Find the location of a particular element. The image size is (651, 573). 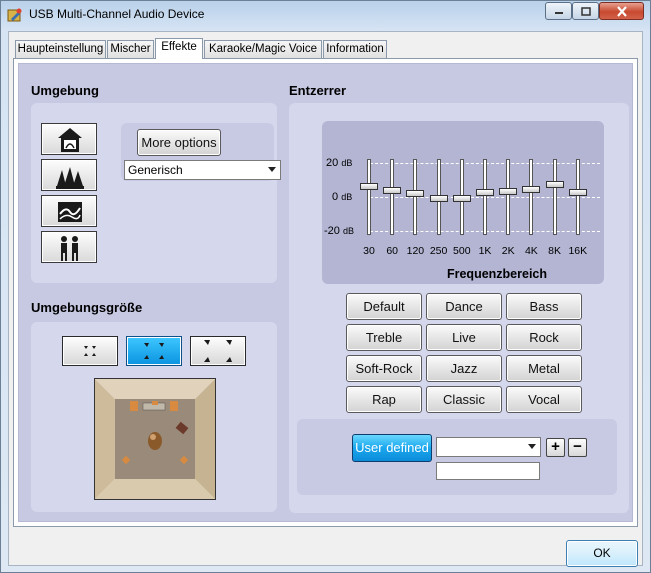

eq-slider-thumb-4K is located at coordinates (531, 190).